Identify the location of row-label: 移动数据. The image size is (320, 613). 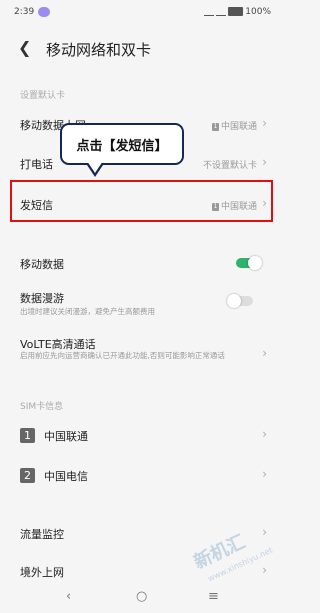
(42, 264).